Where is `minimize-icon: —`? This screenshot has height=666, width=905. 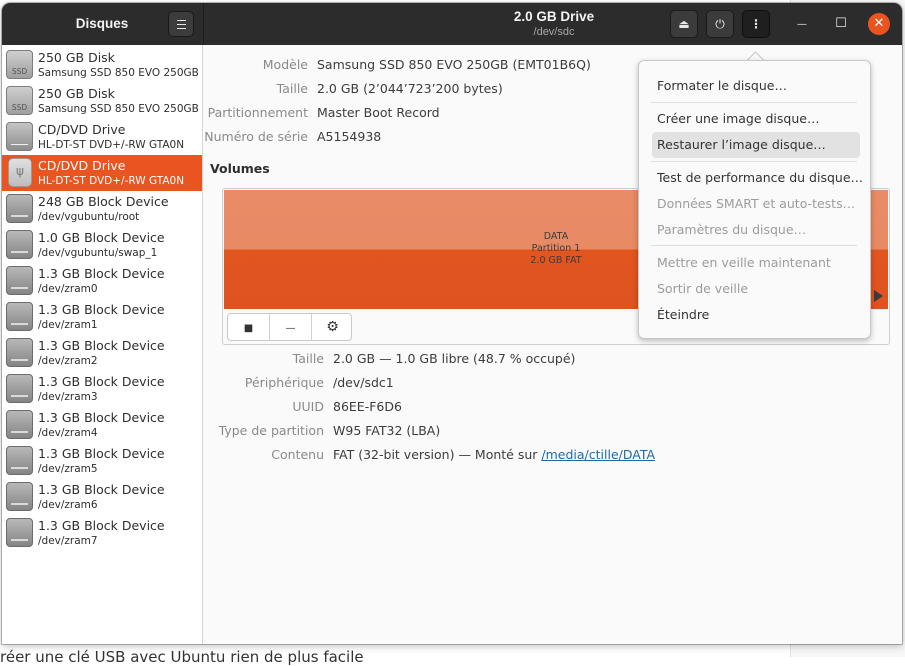 minimize-icon: — is located at coordinates (802, 24).